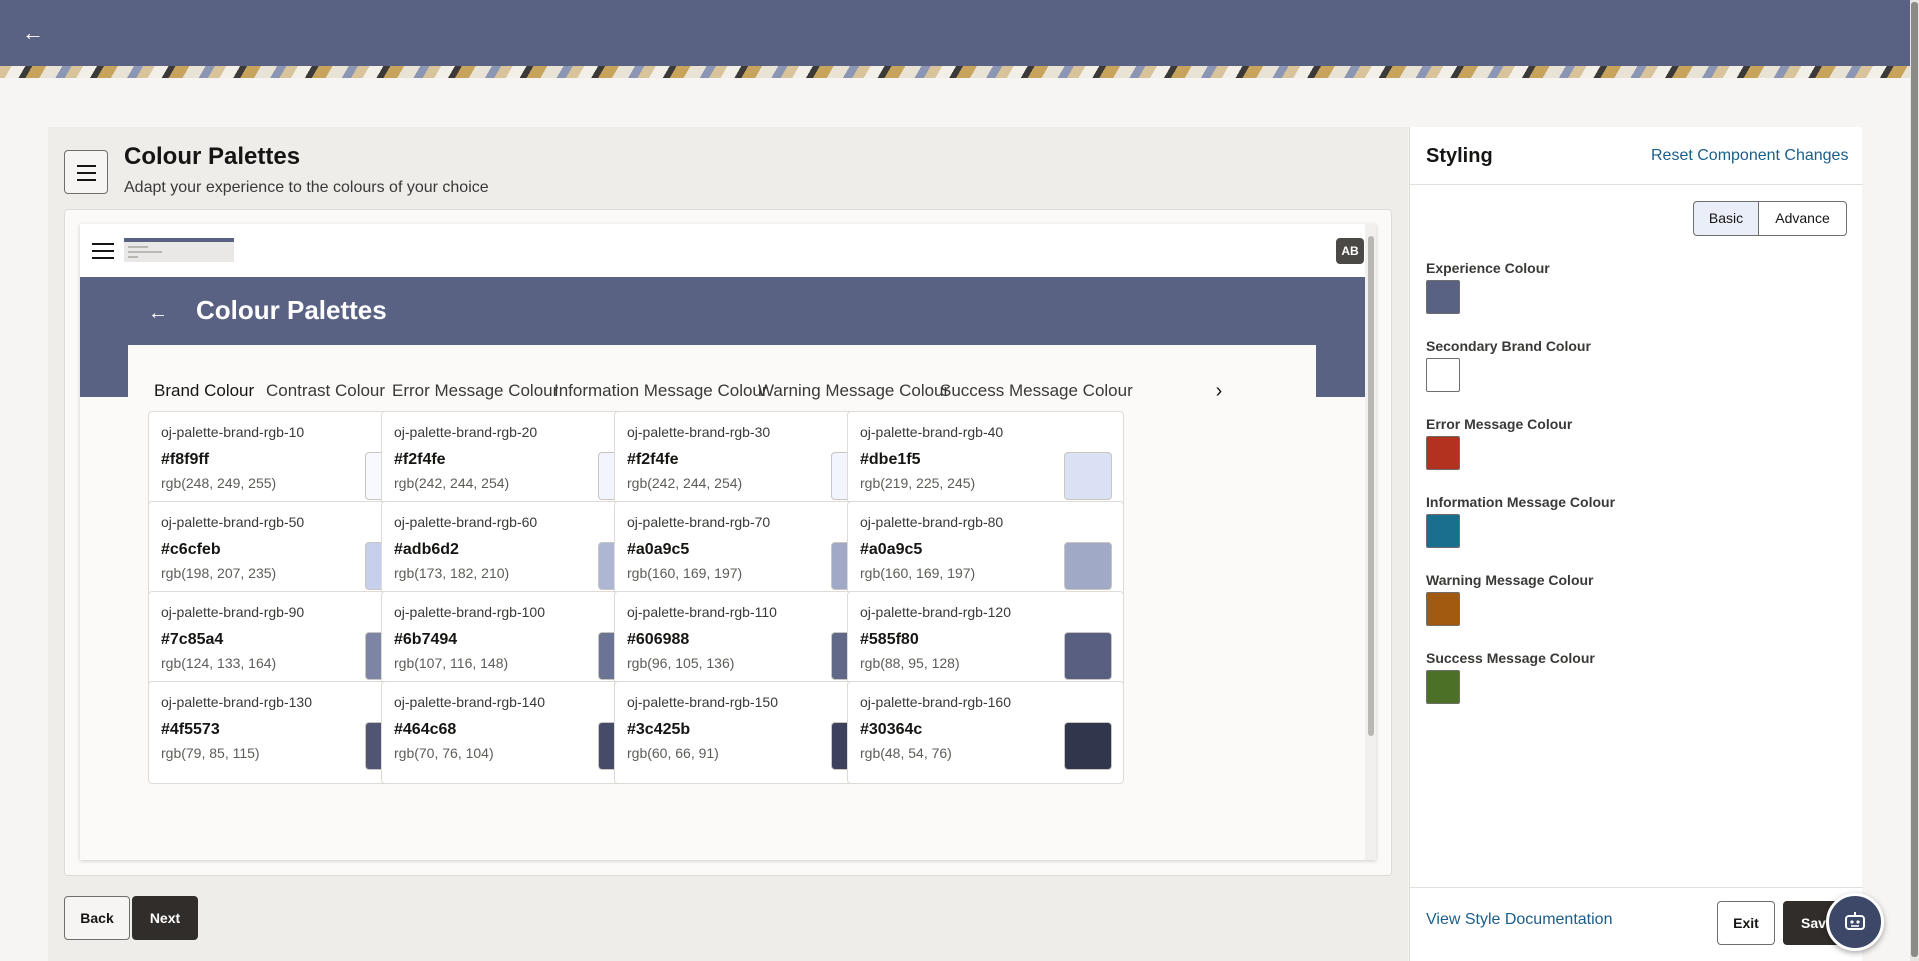 The image size is (1919, 961). Describe the element at coordinates (475, 391) in the screenshot. I see `tab-error-message-colour: Error Message Colour` at that location.